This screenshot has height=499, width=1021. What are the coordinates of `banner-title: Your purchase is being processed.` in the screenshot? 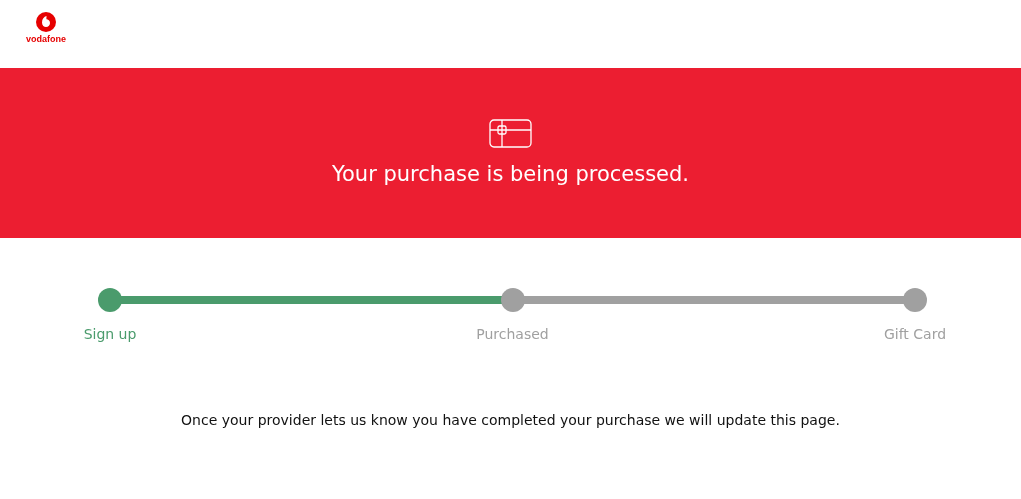 It's located at (510, 174).